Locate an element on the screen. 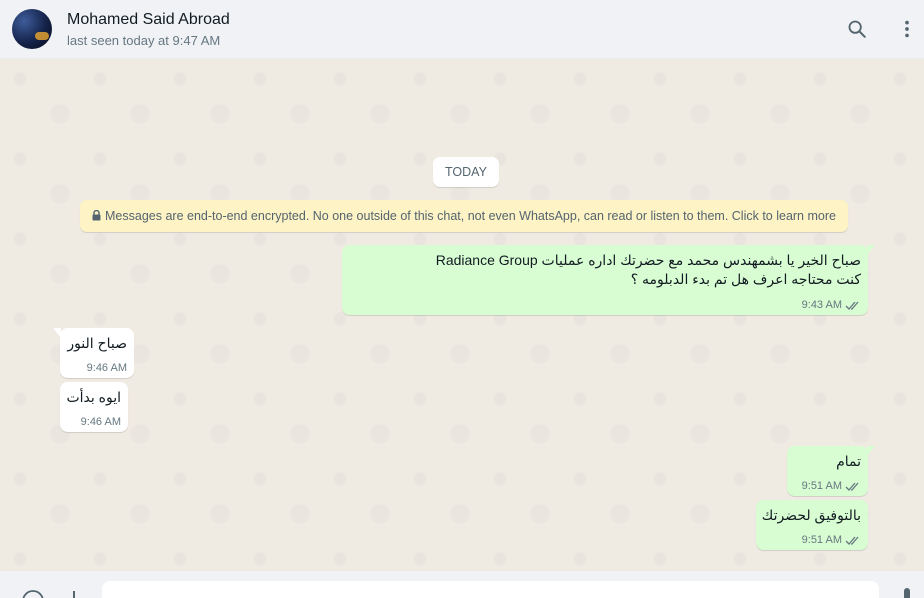 The height and width of the screenshot is (598, 924). message-text: صباح النور is located at coordinates (97, 343).